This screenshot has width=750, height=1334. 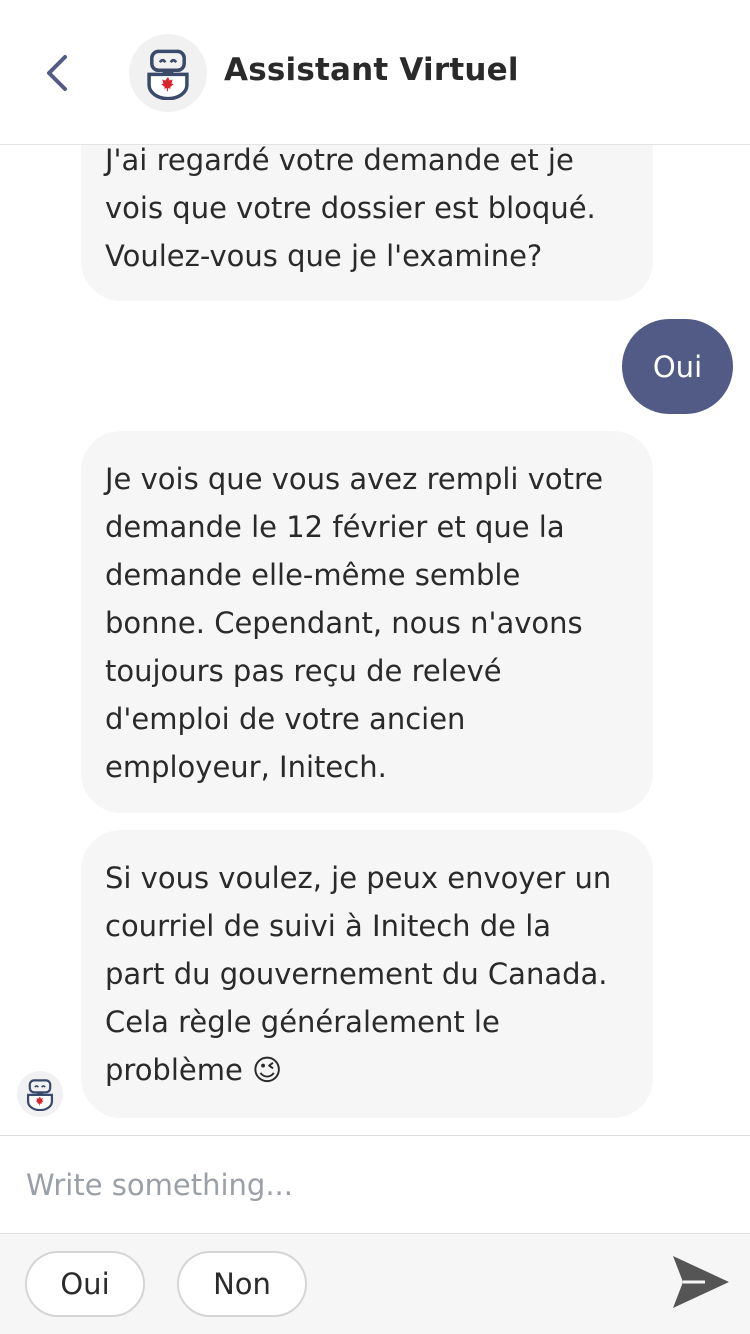 What do you see at coordinates (242, 1284) in the screenshot?
I see `quick-reply-non-button: Non` at bounding box center [242, 1284].